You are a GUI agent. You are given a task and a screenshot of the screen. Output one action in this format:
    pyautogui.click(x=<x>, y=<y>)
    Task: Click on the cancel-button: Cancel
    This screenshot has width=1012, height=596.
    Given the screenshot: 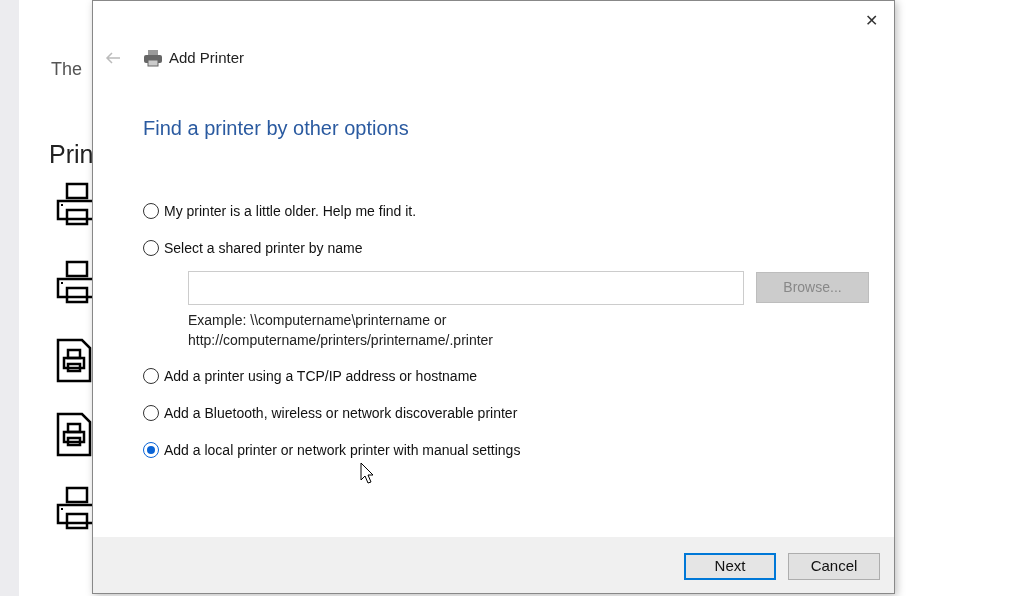 What is the action you would take?
    pyautogui.click(x=834, y=566)
    